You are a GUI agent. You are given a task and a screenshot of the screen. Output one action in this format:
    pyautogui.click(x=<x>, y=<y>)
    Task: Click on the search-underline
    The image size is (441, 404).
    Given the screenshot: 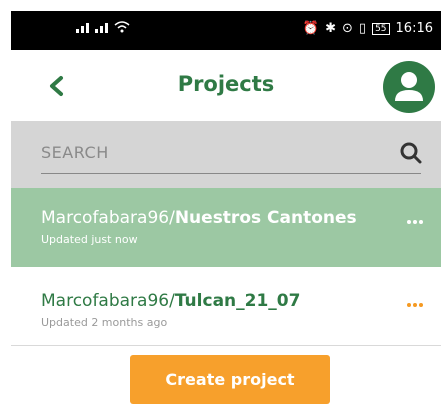 What is the action you would take?
    pyautogui.click(x=231, y=173)
    